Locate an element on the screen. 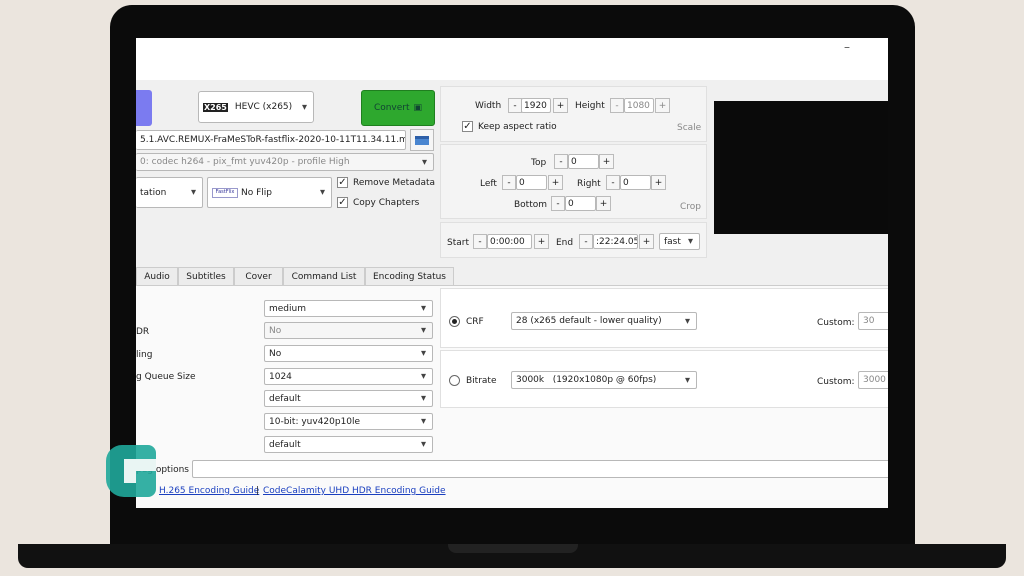  convert-label: Convert is located at coordinates (391, 108).